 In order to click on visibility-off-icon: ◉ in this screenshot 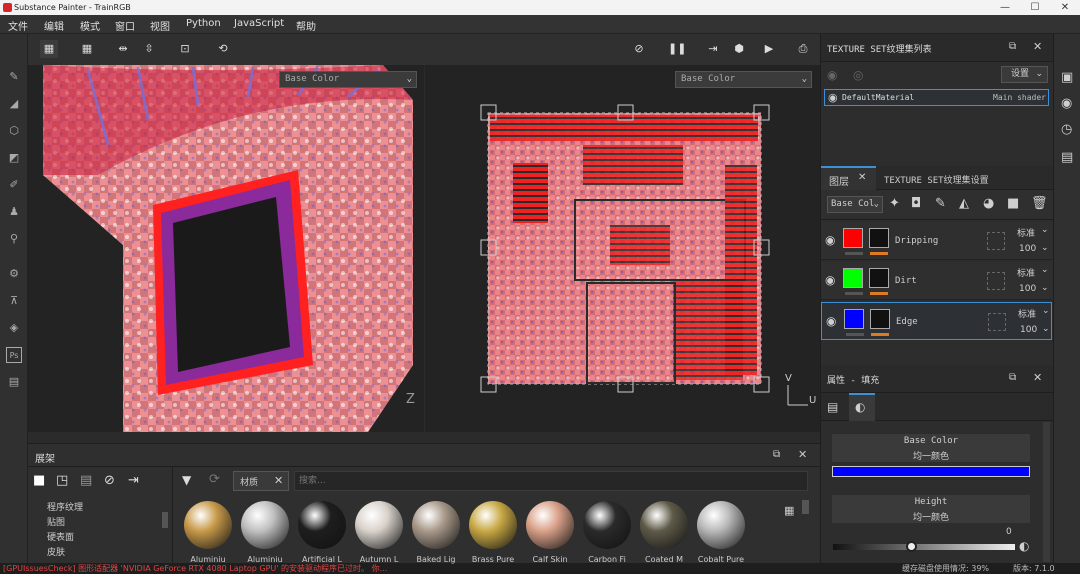, I will do `click(832, 75)`.